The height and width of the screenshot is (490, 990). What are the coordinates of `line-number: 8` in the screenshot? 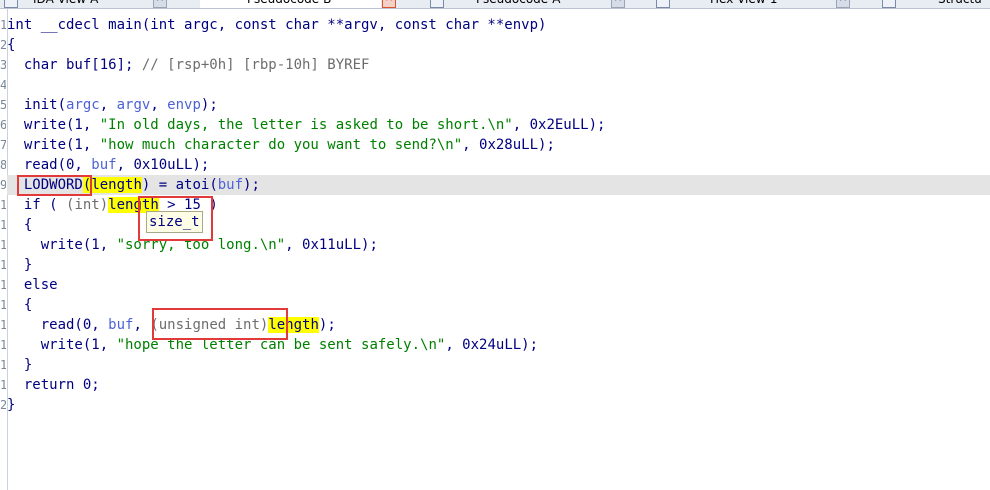 It's located at (3, 165).